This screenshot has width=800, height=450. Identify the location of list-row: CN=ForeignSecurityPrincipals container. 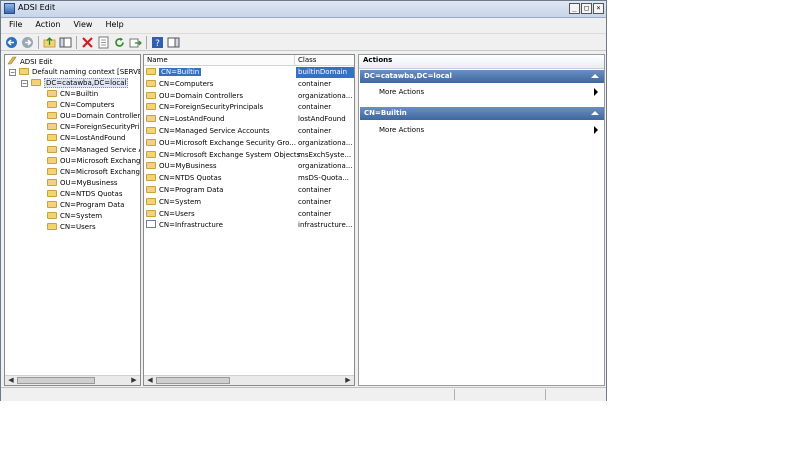
(249, 107).